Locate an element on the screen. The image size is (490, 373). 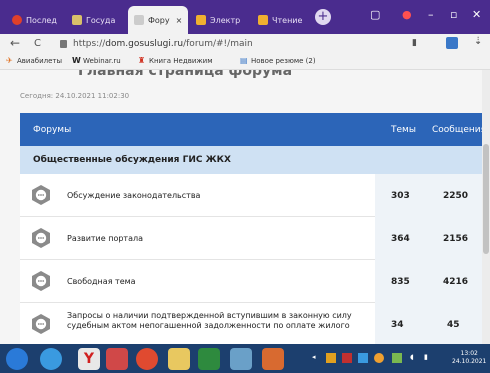
bookmark-flights: ✈ Авиабилеты is located at coordinates (34, 61).